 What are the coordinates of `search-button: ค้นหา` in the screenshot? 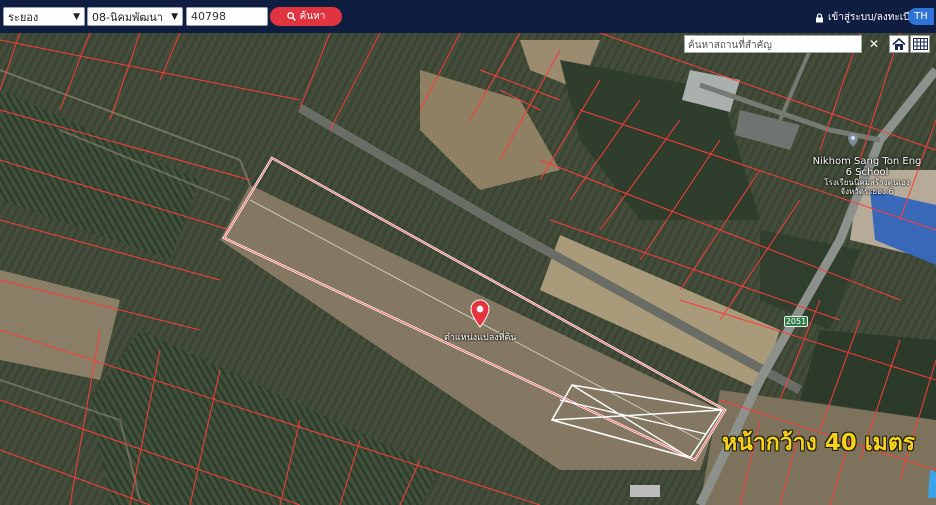 It's located at (306, 16).